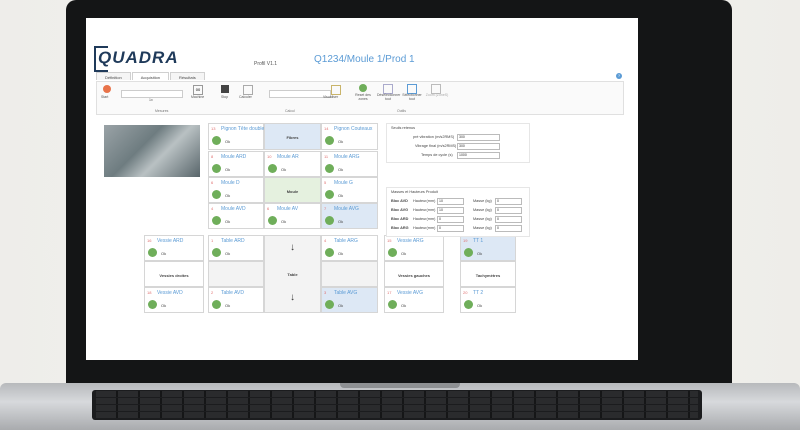  Describe the element at coordinates (619, 76) in the screenshot. I see `help-icon: ?` at that location.